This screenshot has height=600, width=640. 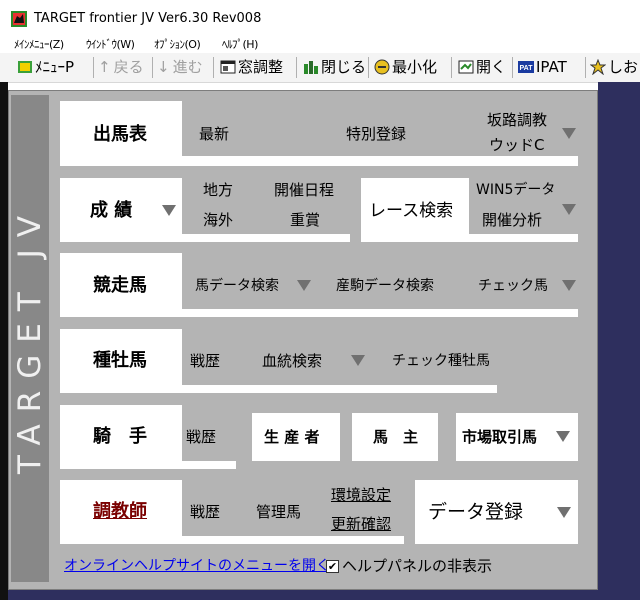 I want to click on desktop-background-bottom, so click(x=303, y=595).